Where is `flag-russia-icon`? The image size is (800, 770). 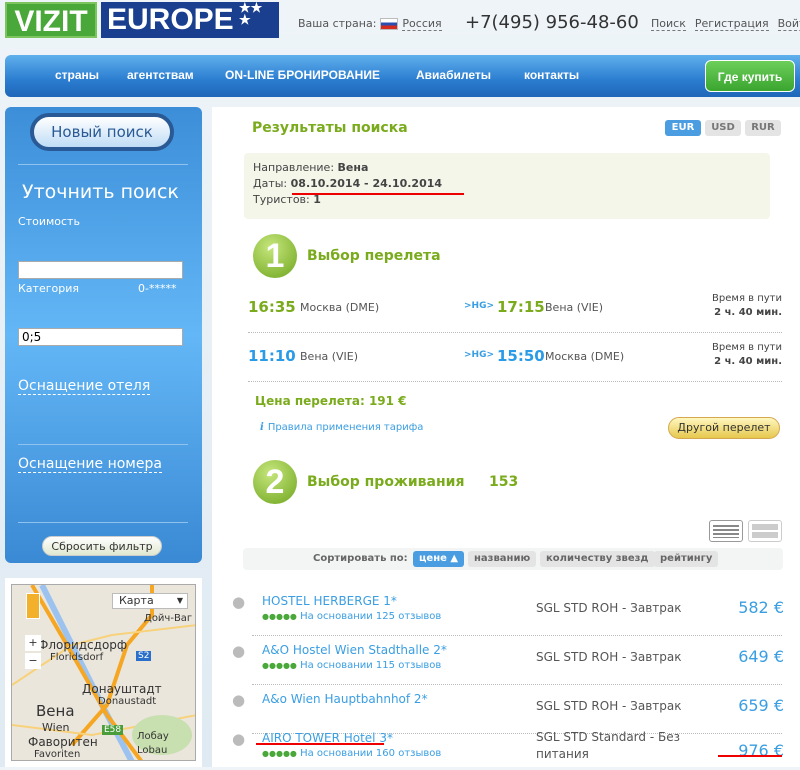
flag-russia-icon is located at coordinates (389, 24).